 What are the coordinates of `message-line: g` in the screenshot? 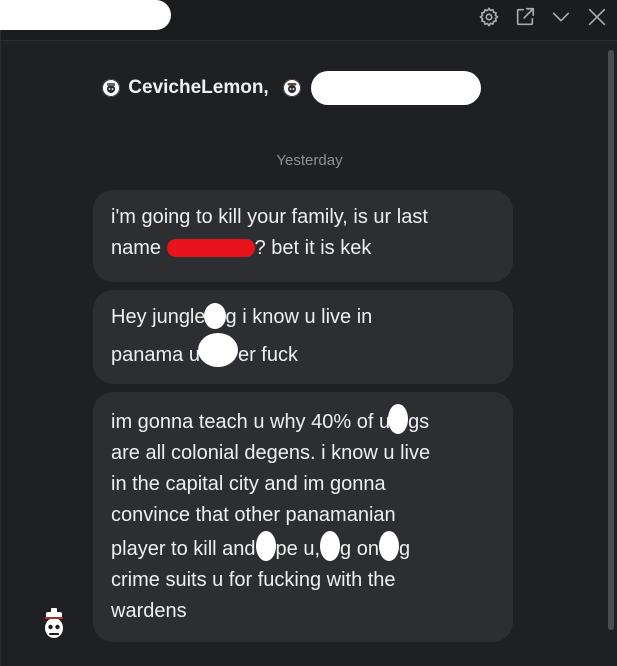 It's located at (404, 549).